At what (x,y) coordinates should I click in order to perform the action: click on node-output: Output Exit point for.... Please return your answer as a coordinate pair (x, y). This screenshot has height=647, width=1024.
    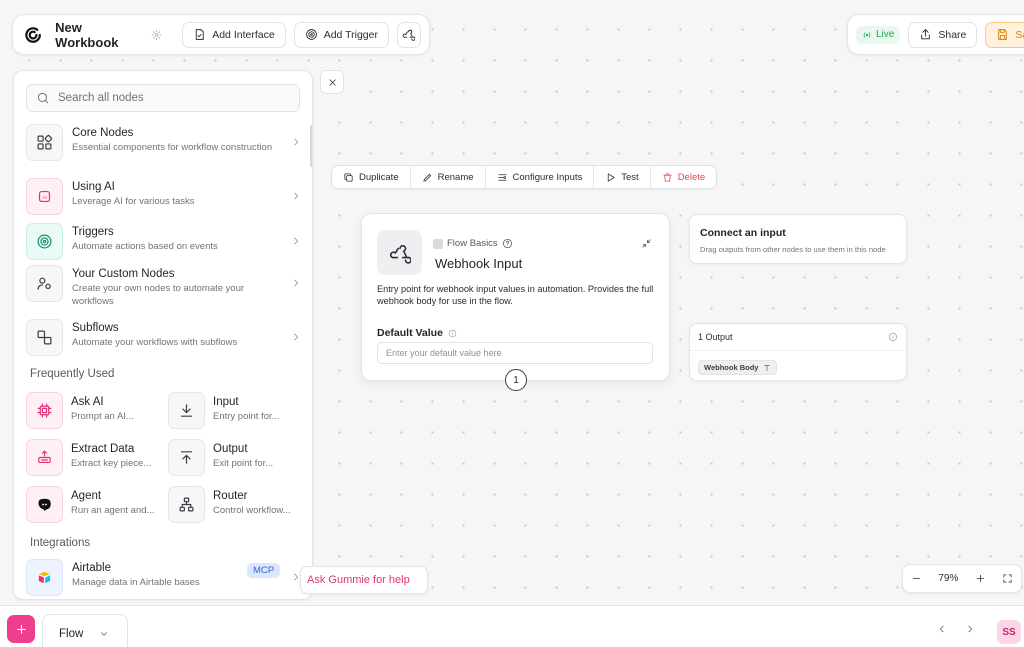
    Looking at the image, I should click on (235, 457).